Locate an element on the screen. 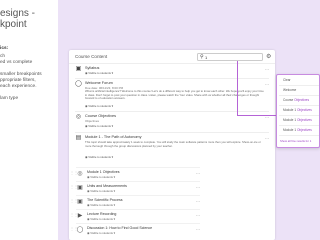 The height and width of the screenshot is (240, 320). sub-item-title: Lecture Recording is located at coordinates (101, 214).